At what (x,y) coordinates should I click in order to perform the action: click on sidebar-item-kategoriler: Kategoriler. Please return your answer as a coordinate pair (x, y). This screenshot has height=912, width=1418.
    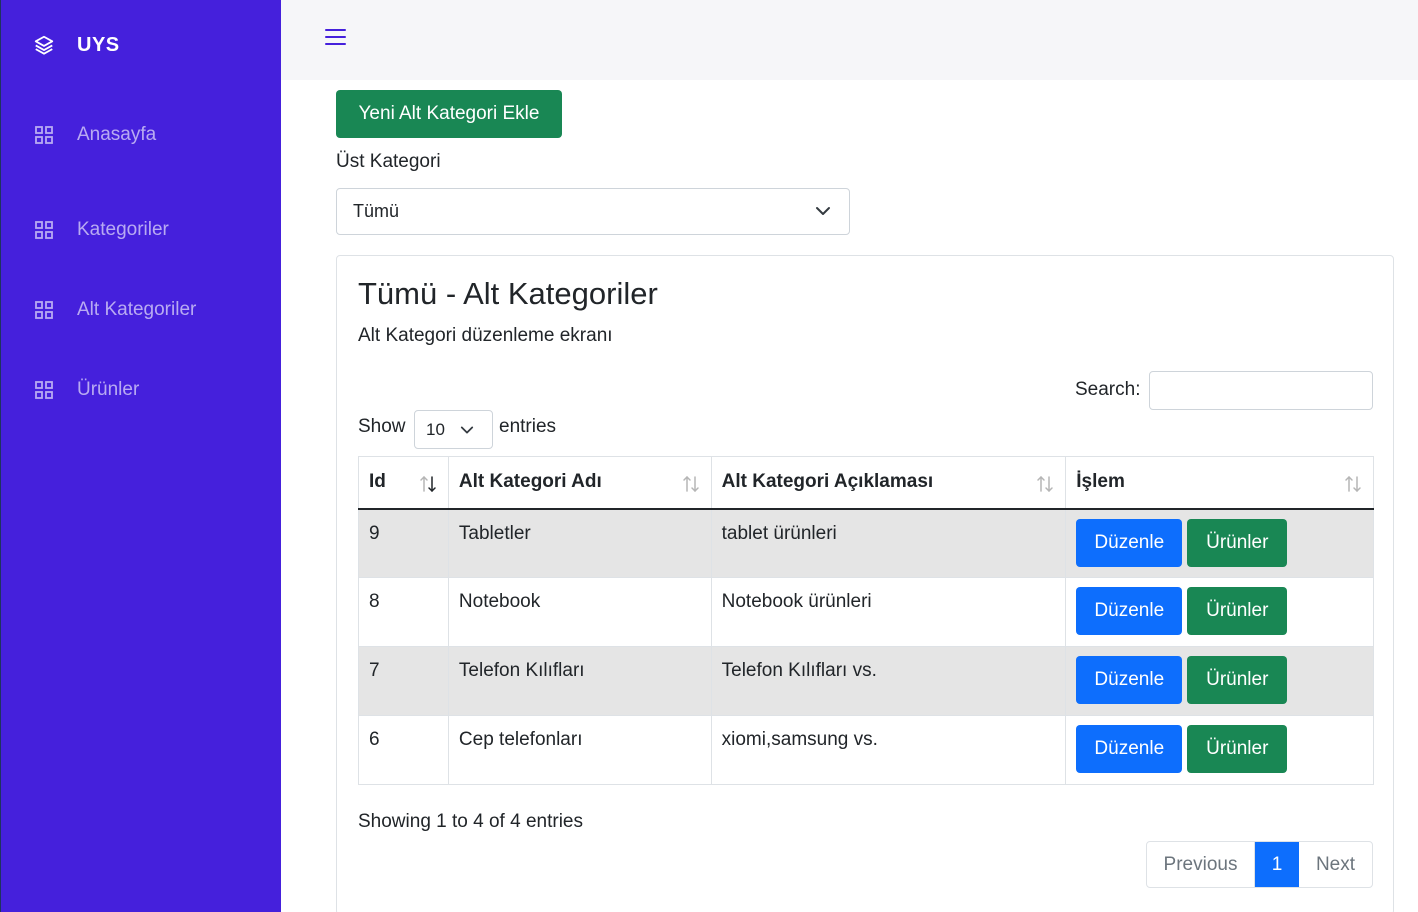
    Looking at the image, I should click on (141, 230).